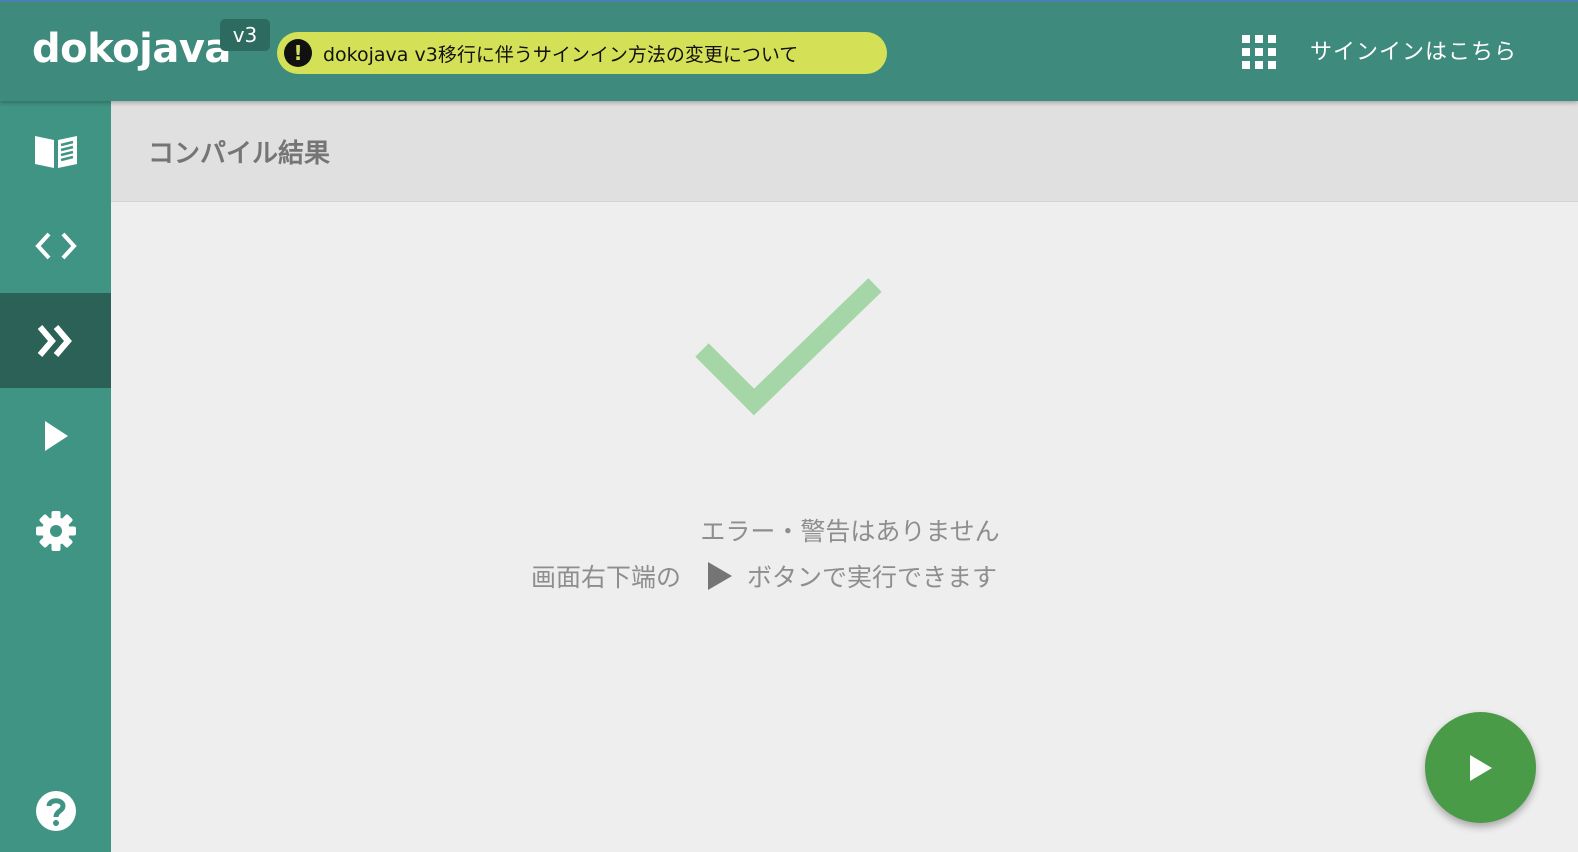 This screenshot has height=852, width=1578. Describe the element at coordinates (298, 53) in the screenshot. I see `exclamation-icon: !` at that location.